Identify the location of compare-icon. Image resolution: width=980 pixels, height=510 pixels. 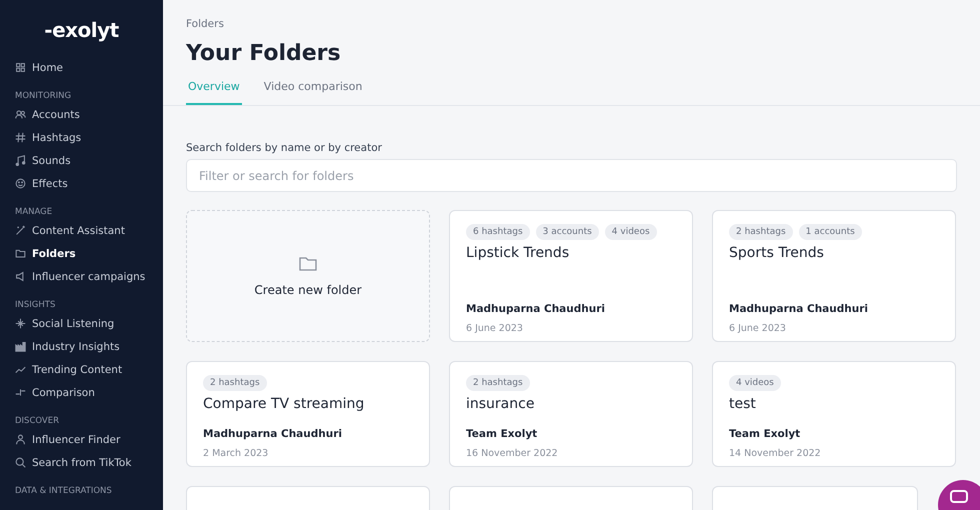
(20, 392).